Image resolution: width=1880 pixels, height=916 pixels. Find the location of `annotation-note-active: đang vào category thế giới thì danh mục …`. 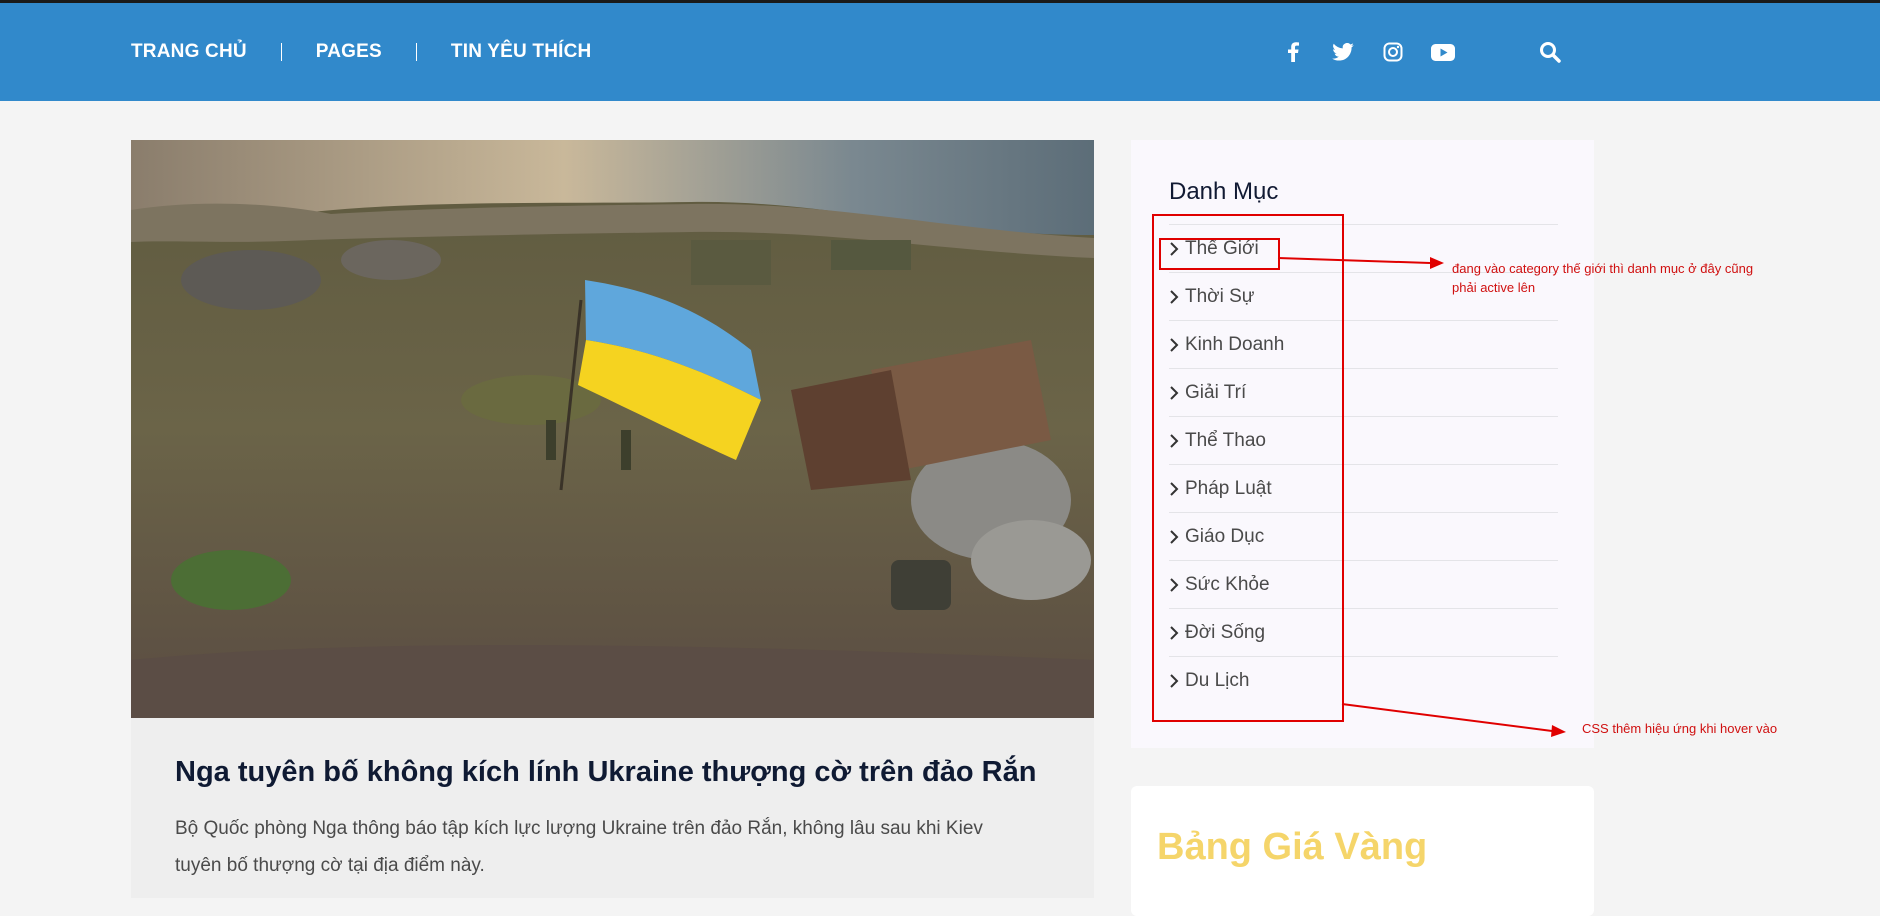

annotation-note-active: đang vào category thế giới thì danh mục … is located at coordinates (1603, 278).